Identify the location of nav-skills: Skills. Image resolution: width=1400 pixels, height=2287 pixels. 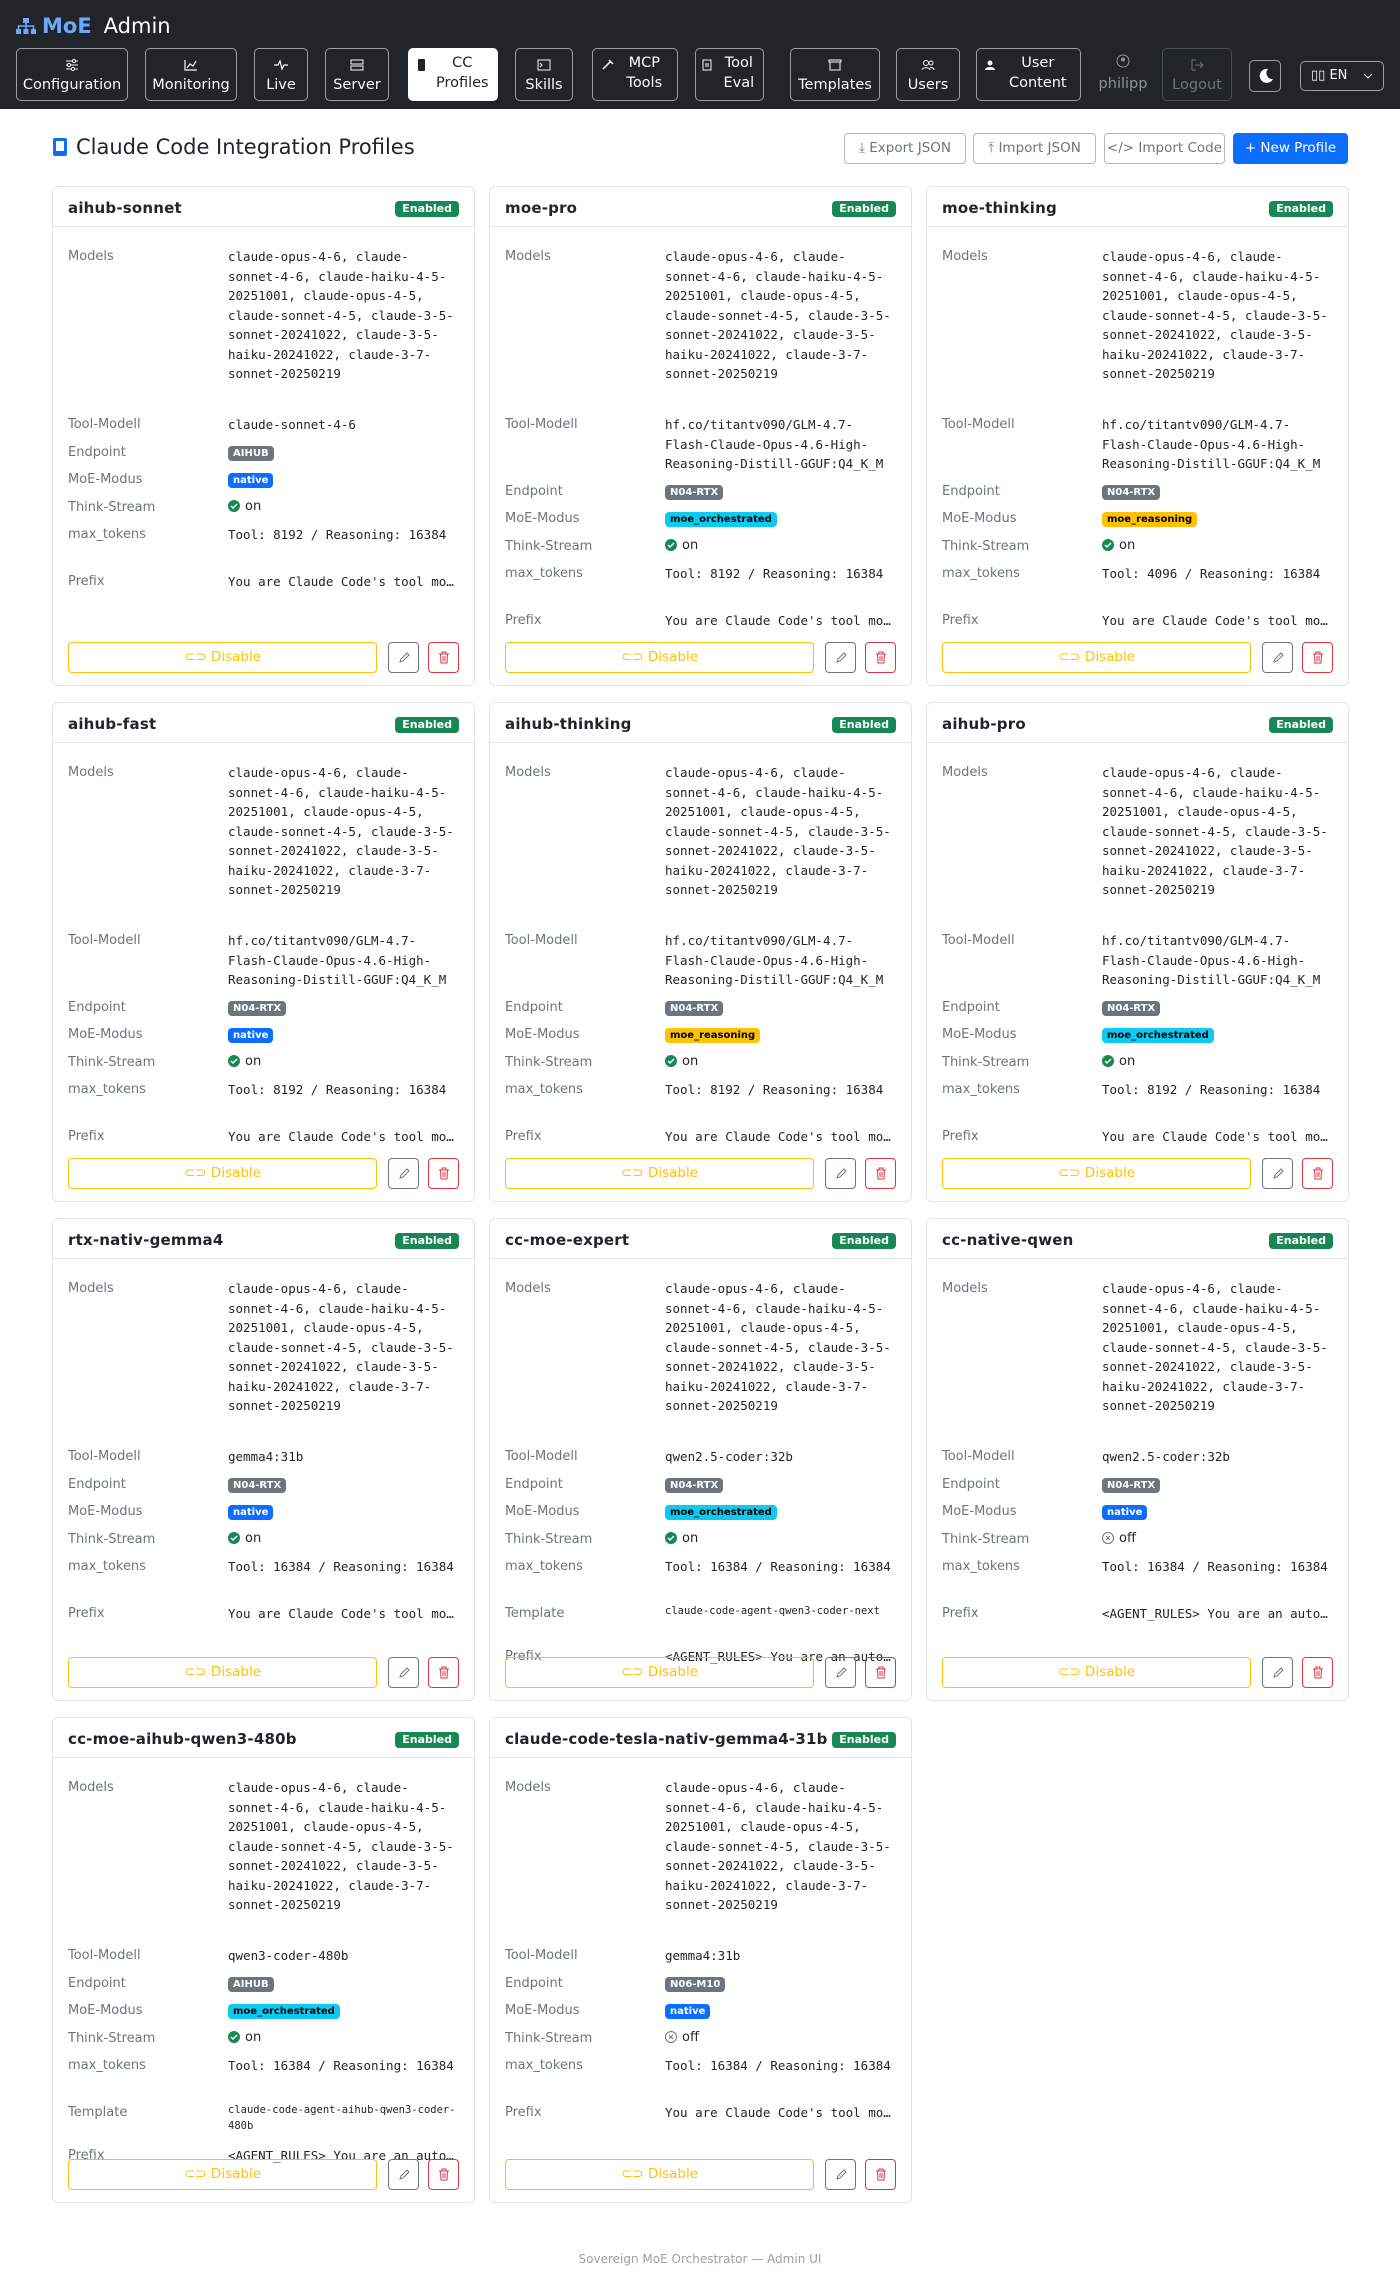
(544, 74).